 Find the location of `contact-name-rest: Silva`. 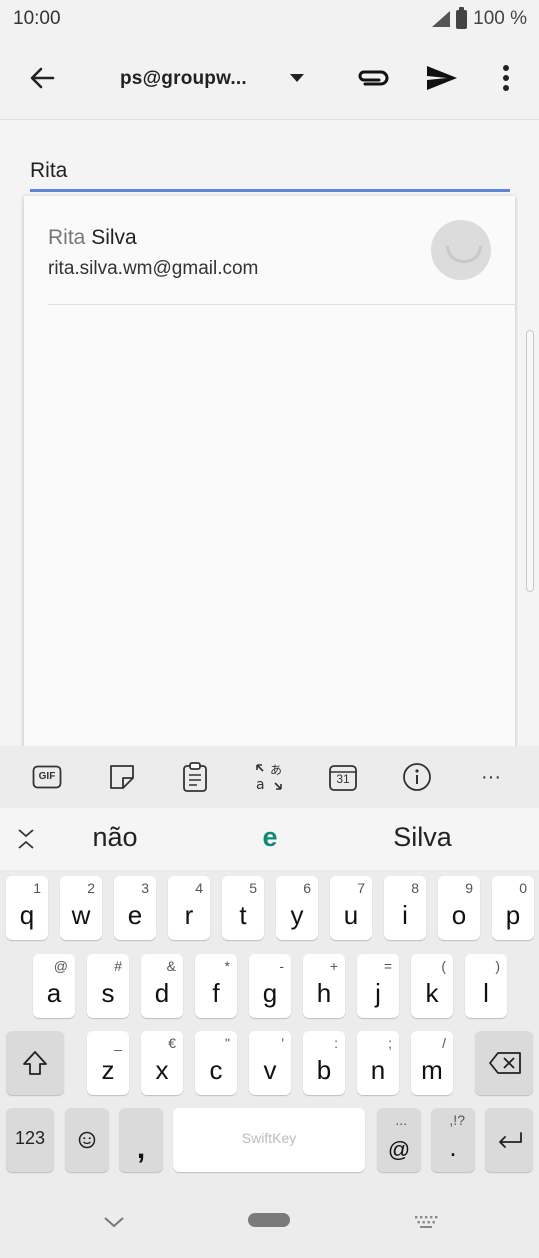

contact-name-rest: Silva is located at coordinates (111, 237).